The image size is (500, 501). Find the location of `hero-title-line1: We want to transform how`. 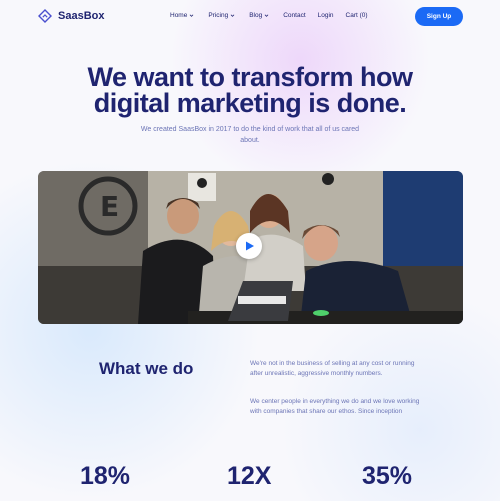

hero-title-line1: We want to transform how is located at coordinates (250, 77).